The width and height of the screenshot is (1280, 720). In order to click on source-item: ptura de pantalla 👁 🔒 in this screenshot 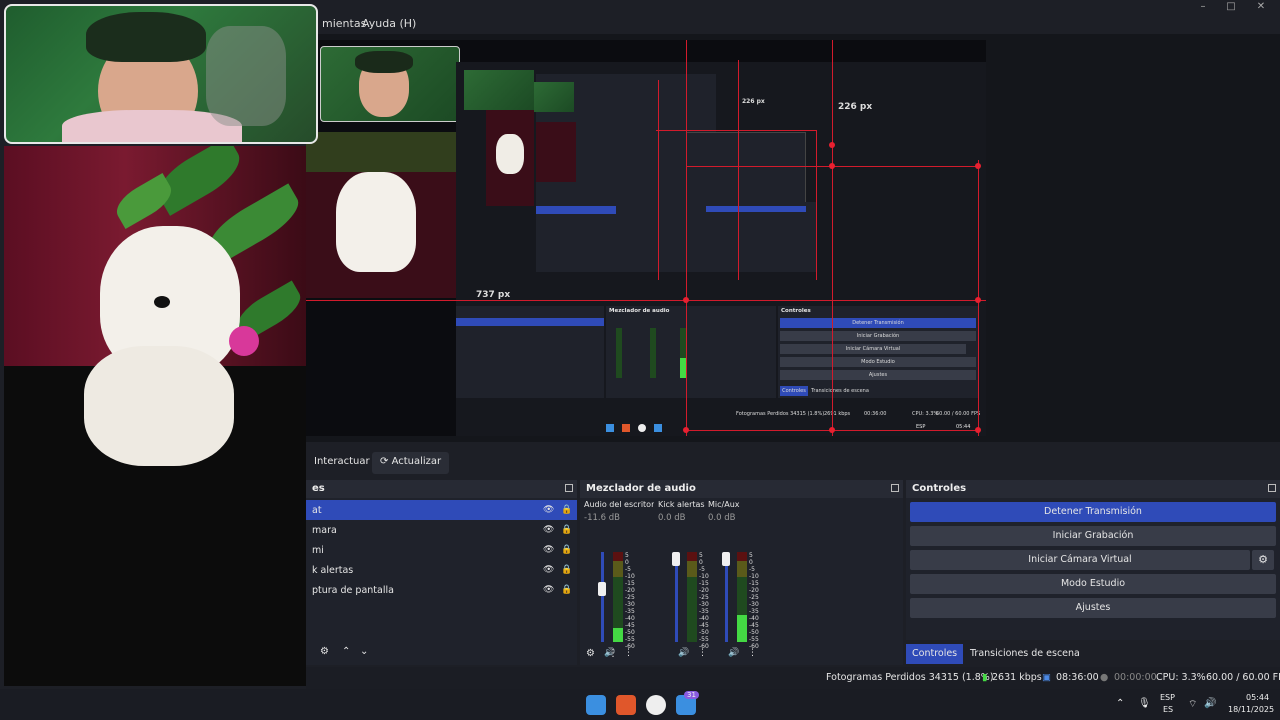, I will do `click(441, 590)`.